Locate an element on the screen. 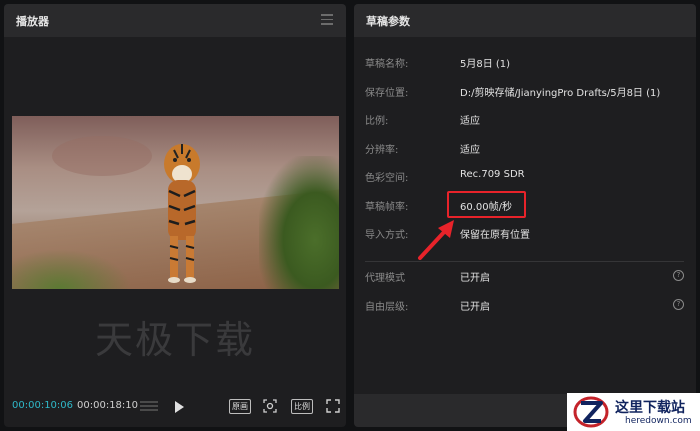 The image size is (700, 431). player-controls: 00:00:10:06 00:00:18:10 原画 比例 is located at coordinates (175, 407).